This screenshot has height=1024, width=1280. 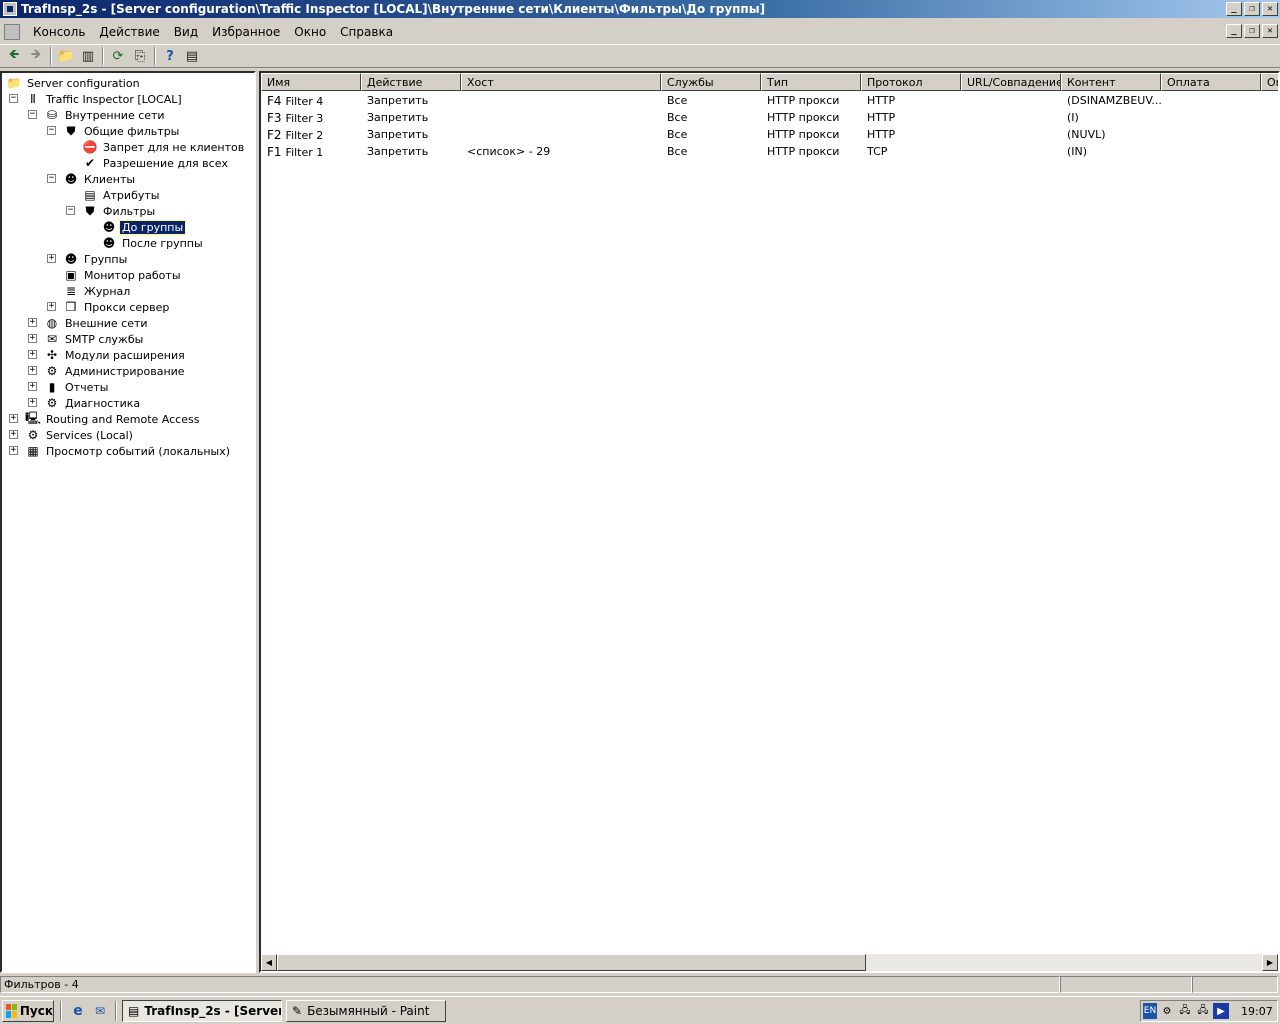 What do you see at coordinates (72, 435) in the screenshot?
I see `tree-item-services-local: + ⚙ Services (Local)` at bounding box center [72, 435].